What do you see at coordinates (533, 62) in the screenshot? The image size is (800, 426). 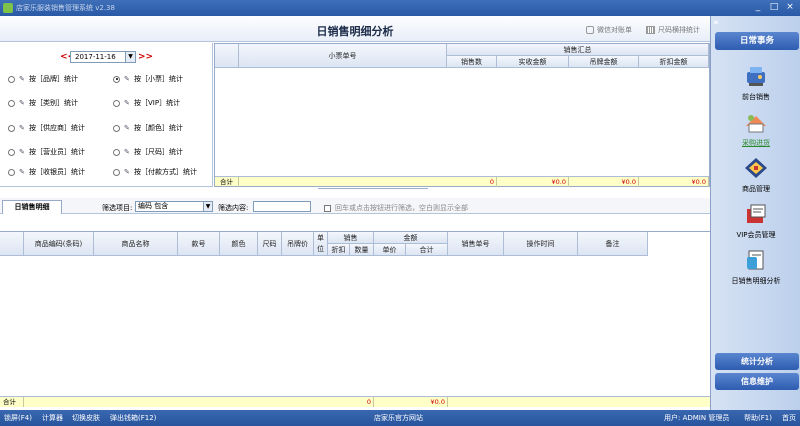 I see `col-header: 实收金额` at bounding box center [533, 62].